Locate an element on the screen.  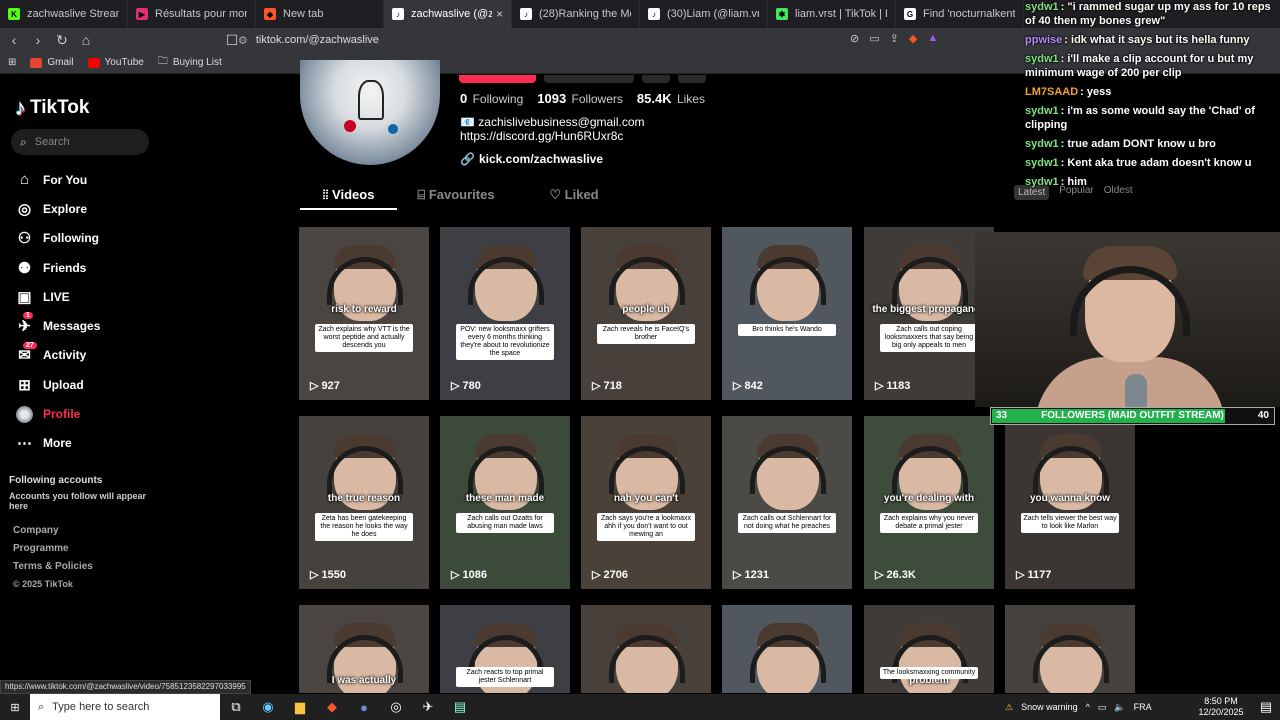
browser-tab: ♪ (30)Liam (@liam.vrst) | Tik is located at coordinates (704, 14).